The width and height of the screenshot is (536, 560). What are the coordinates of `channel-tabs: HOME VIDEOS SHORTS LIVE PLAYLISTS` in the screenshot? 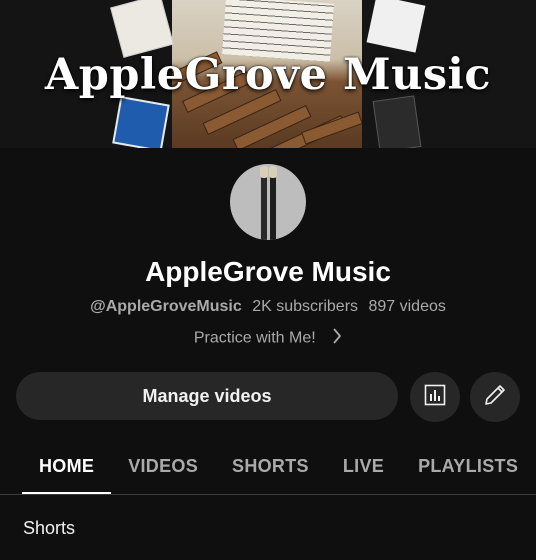 It's located at (268, 467).